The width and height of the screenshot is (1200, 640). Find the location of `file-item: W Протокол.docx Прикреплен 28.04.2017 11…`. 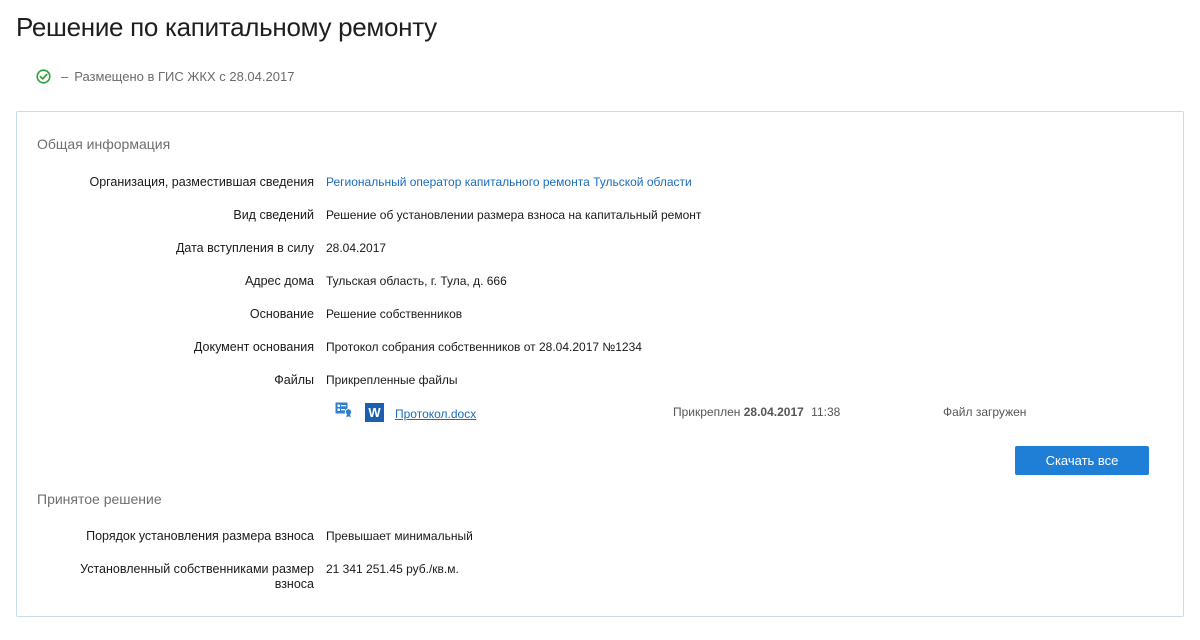

file-item: W Протокол.docx Прикреплен 28.04.2017 11… is located at coordinates (600, 414).